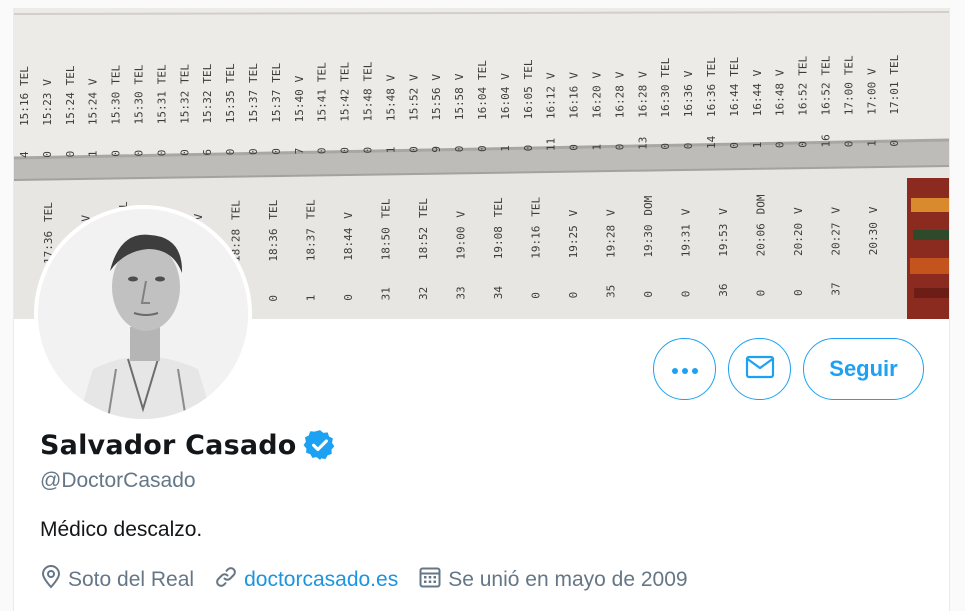 The width and height of the screenshot is (965, 611). What do you see at coordinates (345, 105) in the screenshot?
I see `banner-receipt-text: 15:42` at bounding box center [345, 105].